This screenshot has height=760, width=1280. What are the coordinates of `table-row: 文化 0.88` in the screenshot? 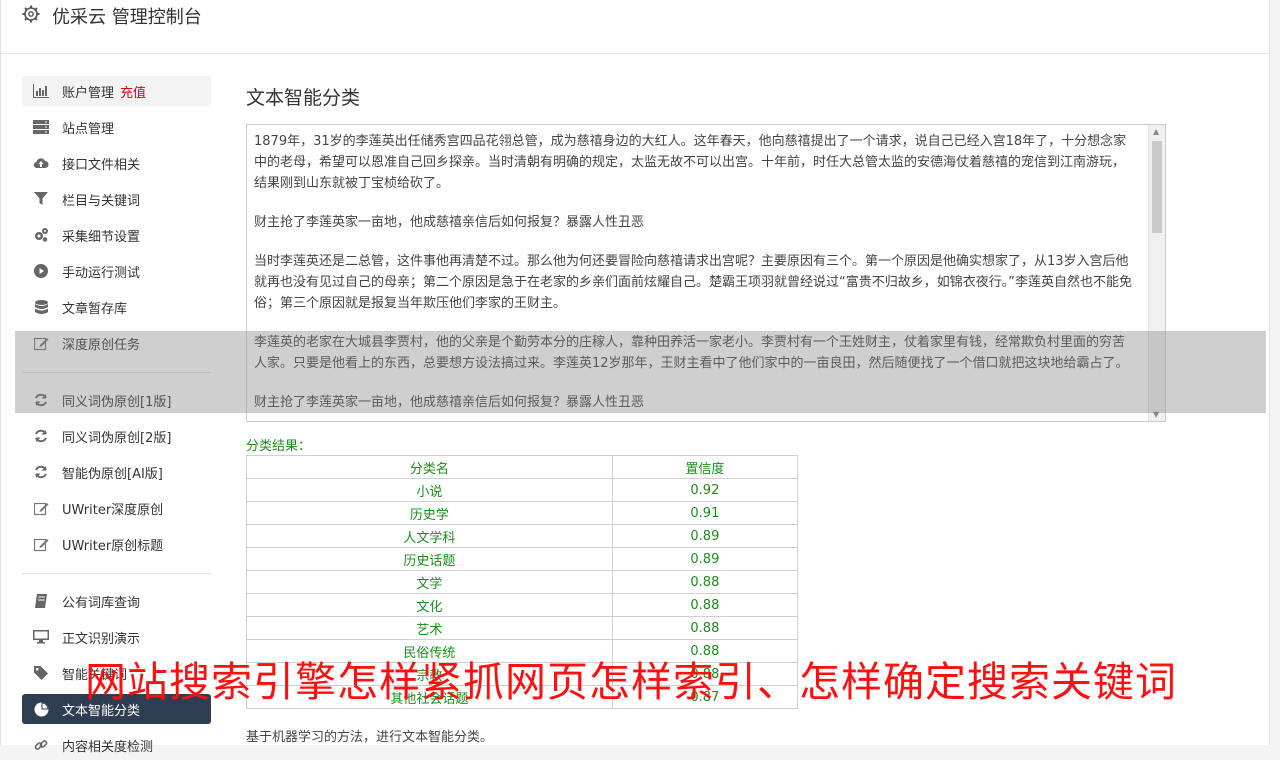 It's located at (522, 605).